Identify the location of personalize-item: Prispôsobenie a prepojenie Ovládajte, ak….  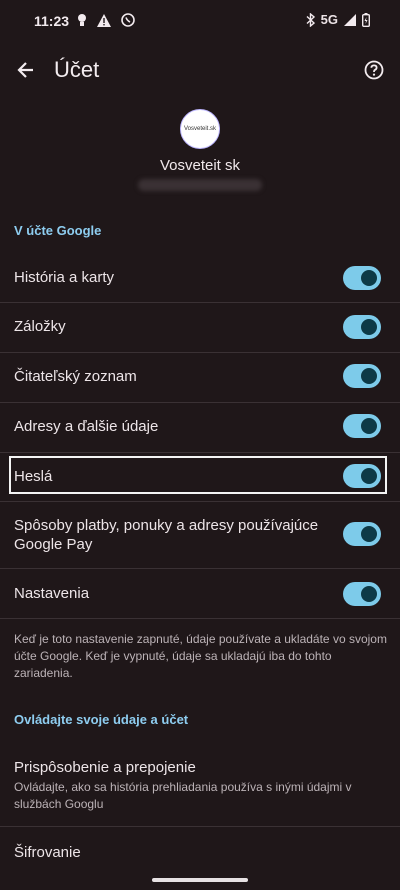
(200, 787).